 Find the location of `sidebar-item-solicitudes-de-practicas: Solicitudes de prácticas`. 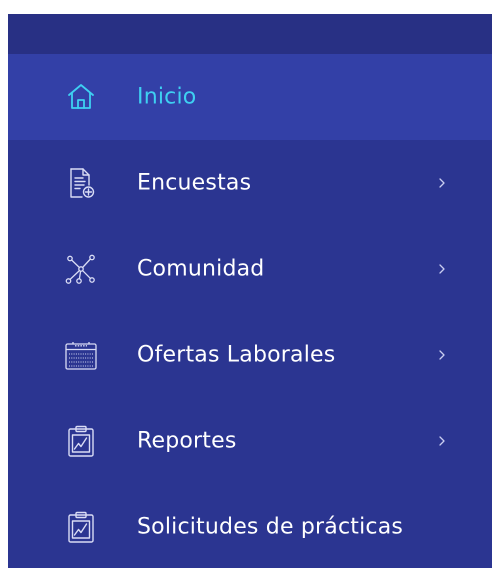

sidebar-item-solicitudes-de-practicas: Solicitudes de prácticas is located at coordinates (250, 527).